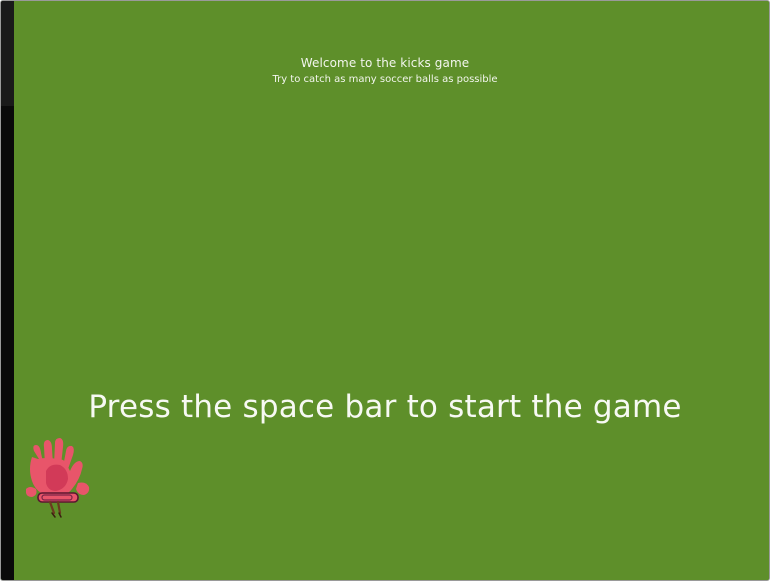 Image resolution: width=770 pixels, height=581 pixels. Describe the element at coordinates (385, 407) in the screenshot. I see `start-prompt: Press the space bar to start the game` at that location.